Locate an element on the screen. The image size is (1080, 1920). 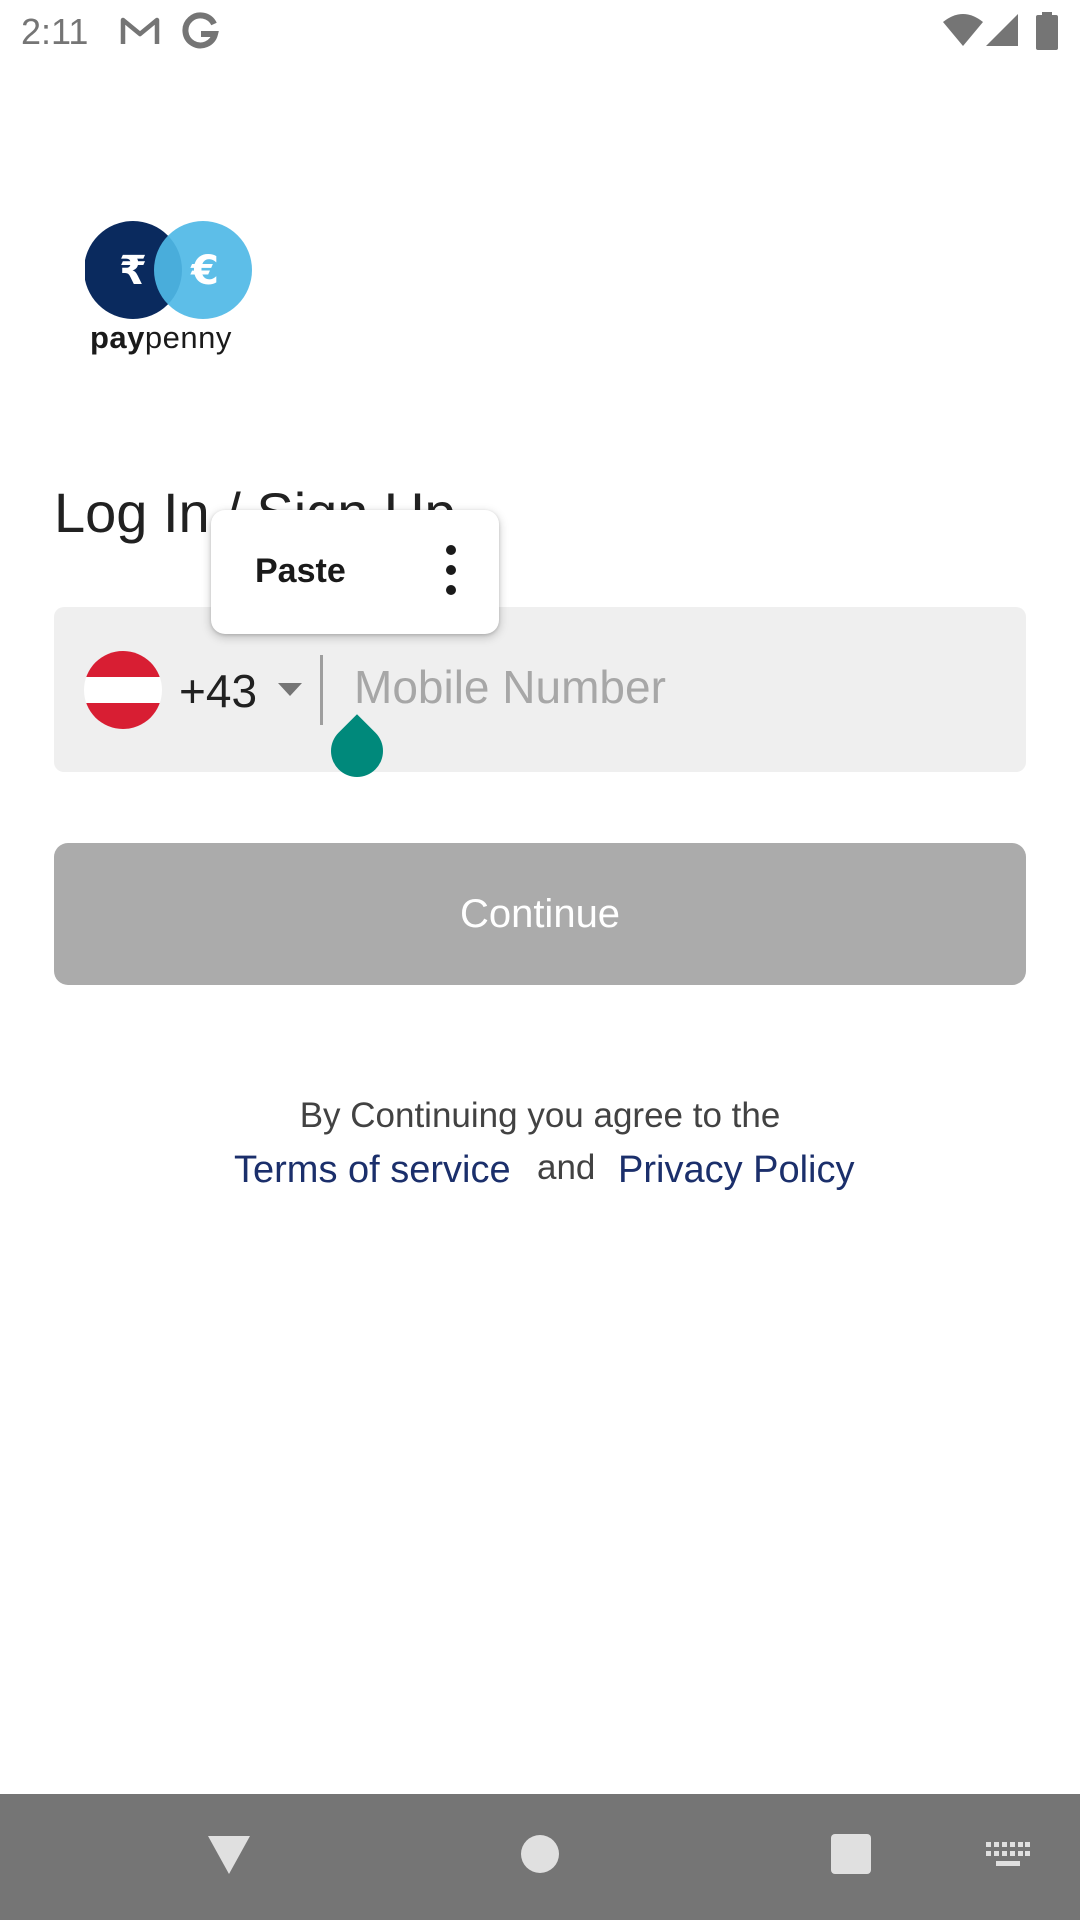
paypenny-logo: ₹ € paypenny is located at coordinates (169, 290).